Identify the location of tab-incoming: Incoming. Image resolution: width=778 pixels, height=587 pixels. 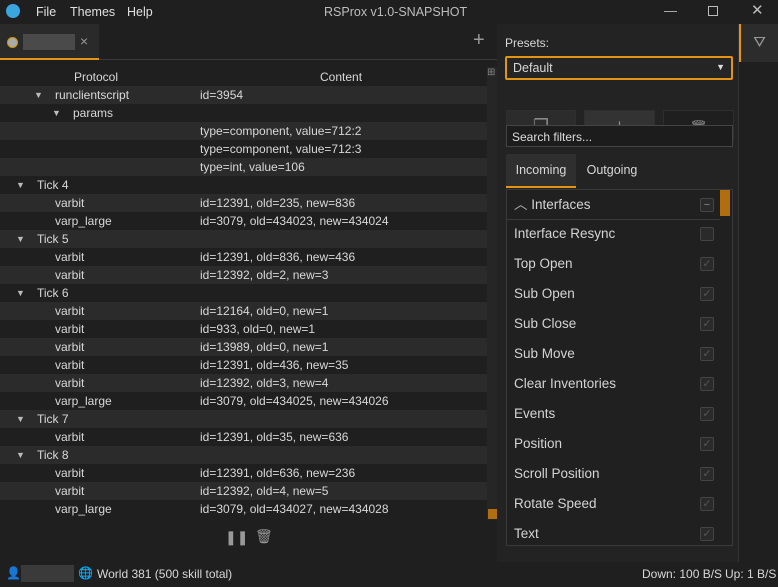
(541, 171).